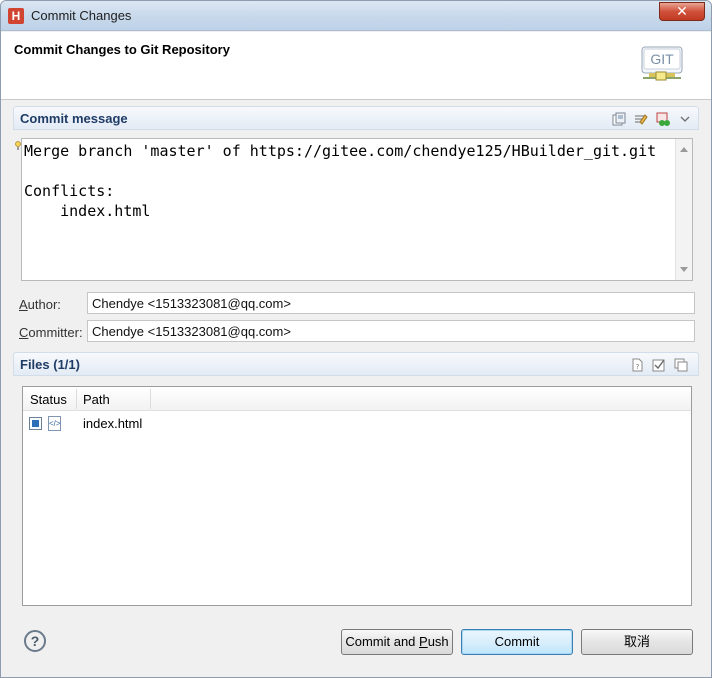  I want to click on files-section-header: Files (1/1) ?, so click(356, 364).